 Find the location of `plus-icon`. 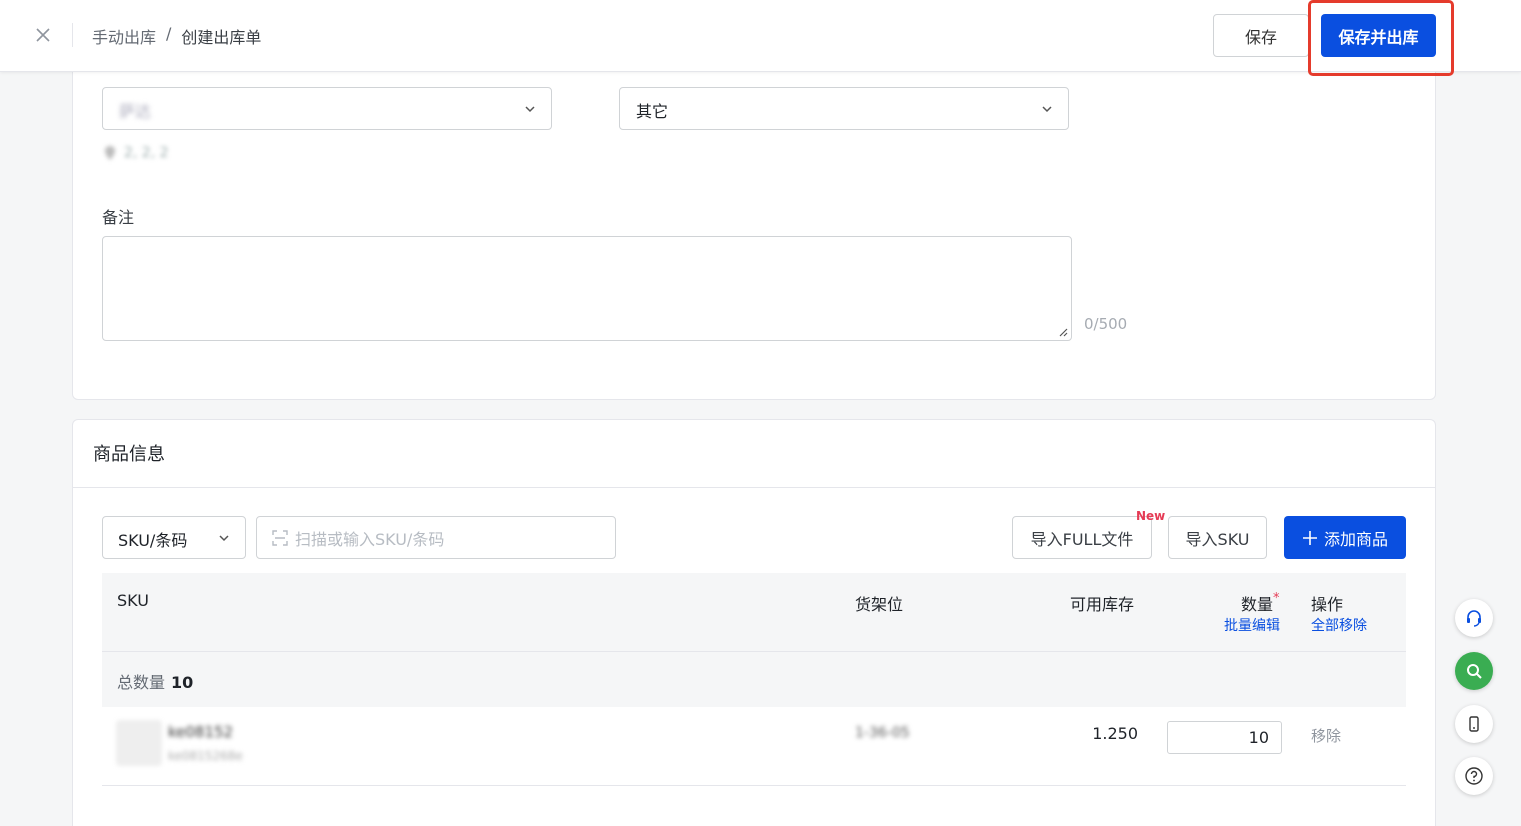

plus-icon is located at coordinates (1309, 537).